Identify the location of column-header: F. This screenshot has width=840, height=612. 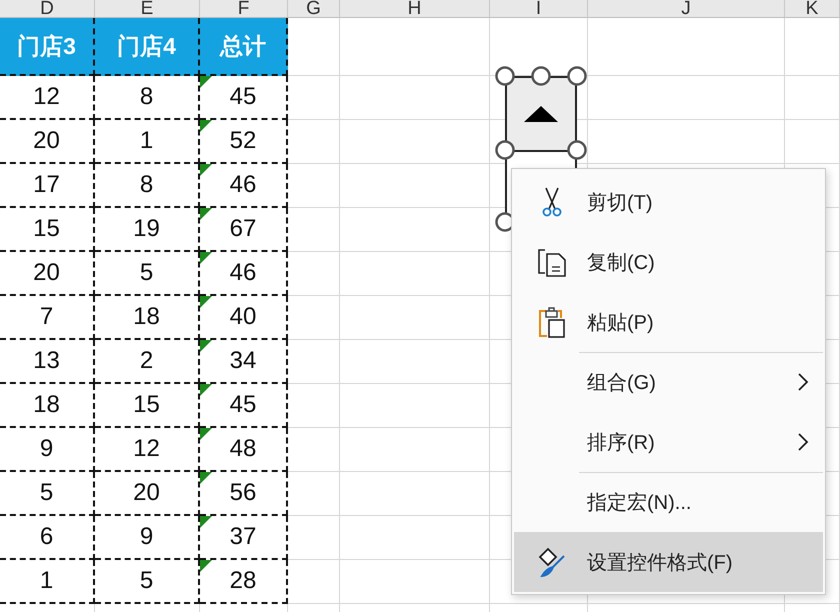
(244, 9).